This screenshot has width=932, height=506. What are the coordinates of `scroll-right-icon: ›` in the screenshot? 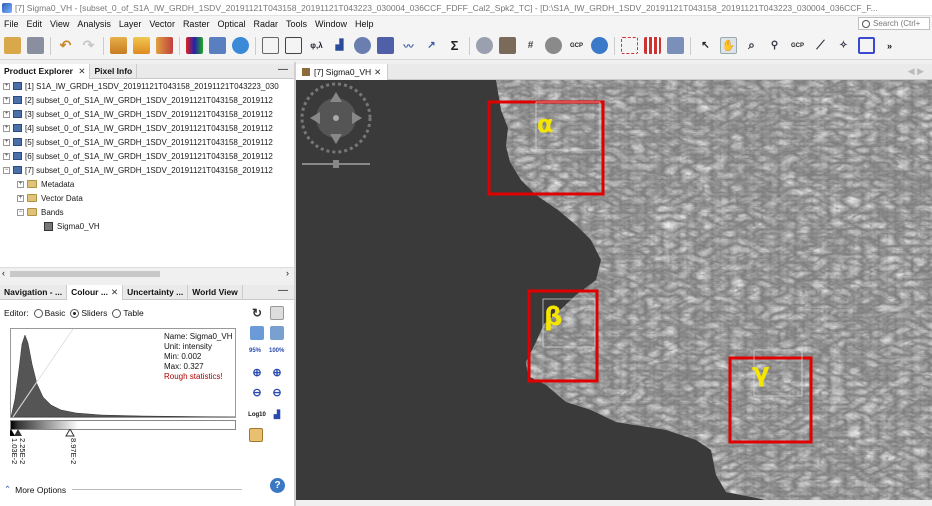 It's located at (287, 273).